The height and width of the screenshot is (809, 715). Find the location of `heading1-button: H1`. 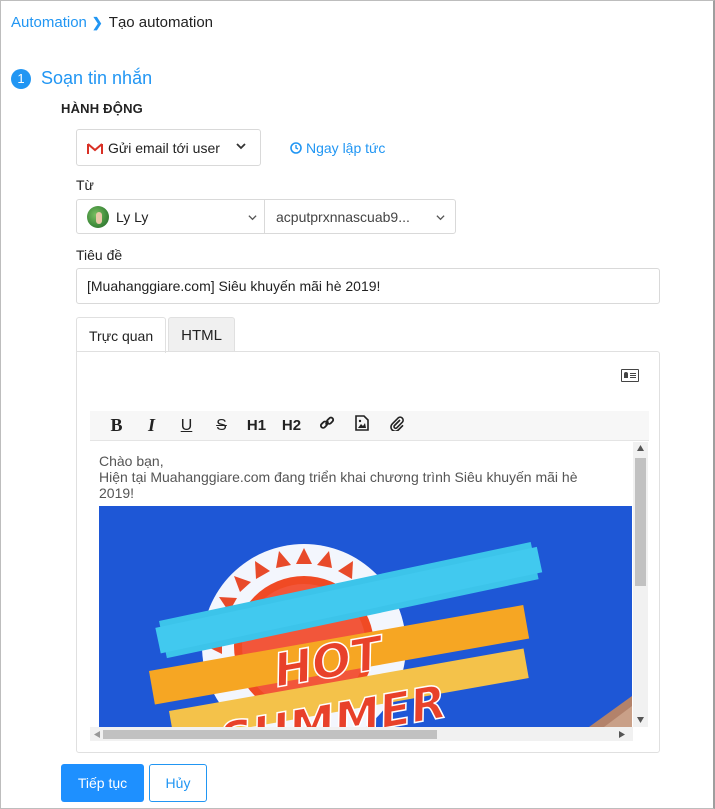

heading1-button: H1 is located at coordinates (256, 425).